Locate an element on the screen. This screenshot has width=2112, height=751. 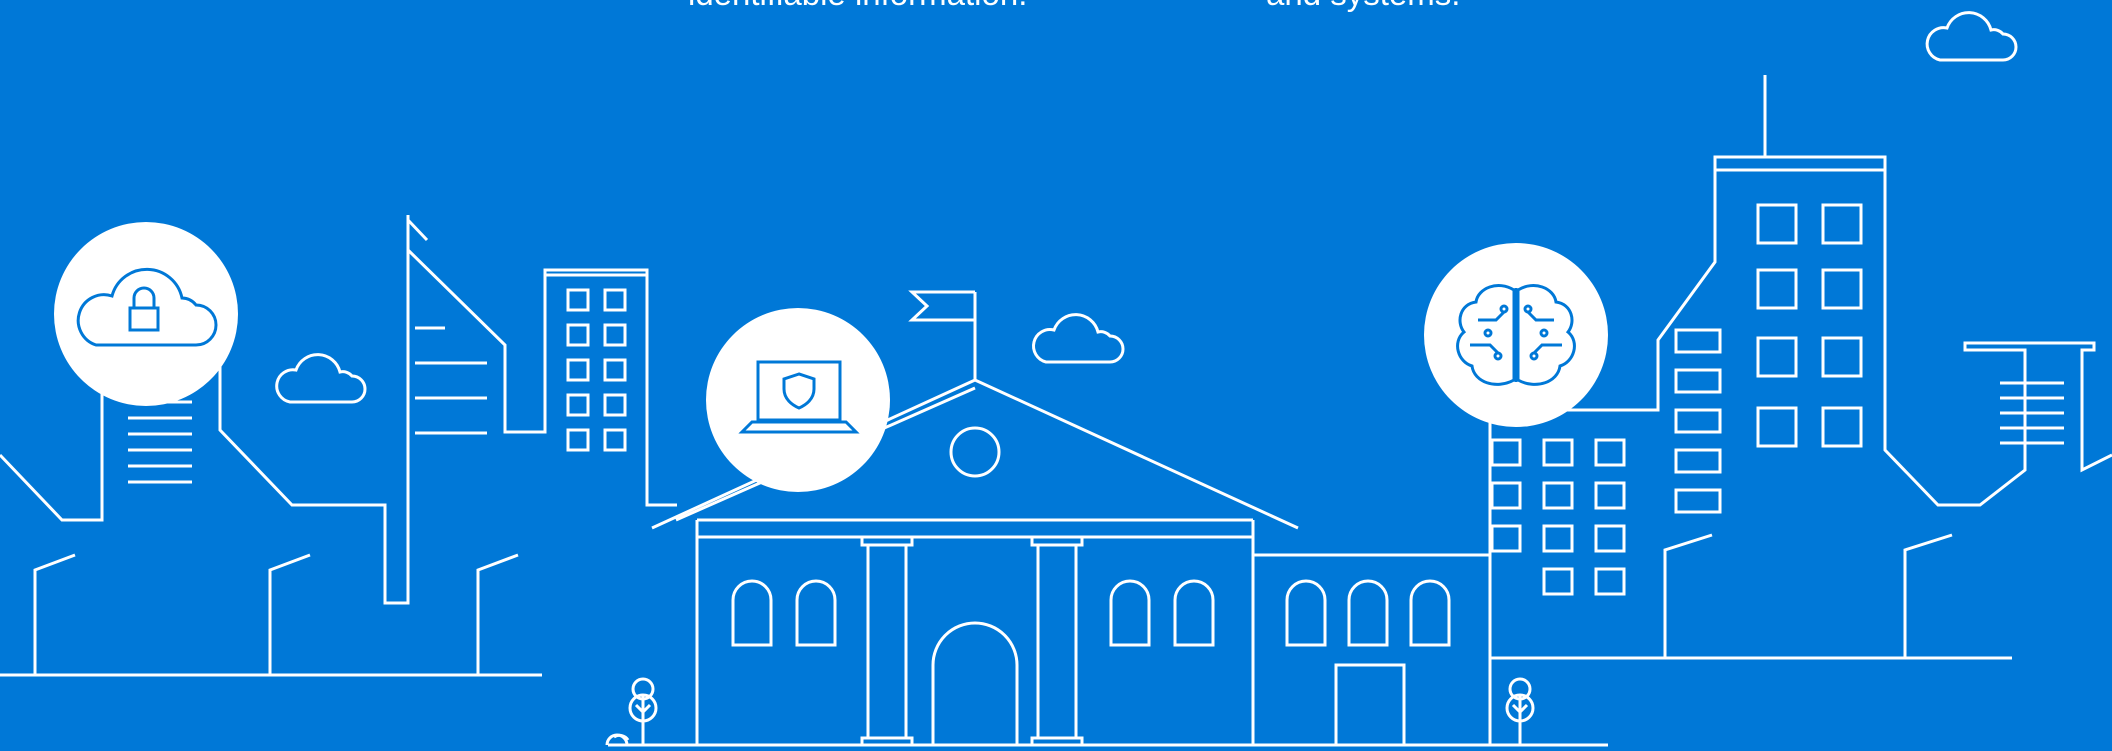
cloud-lock-badge is located at coordinates (146, 314).